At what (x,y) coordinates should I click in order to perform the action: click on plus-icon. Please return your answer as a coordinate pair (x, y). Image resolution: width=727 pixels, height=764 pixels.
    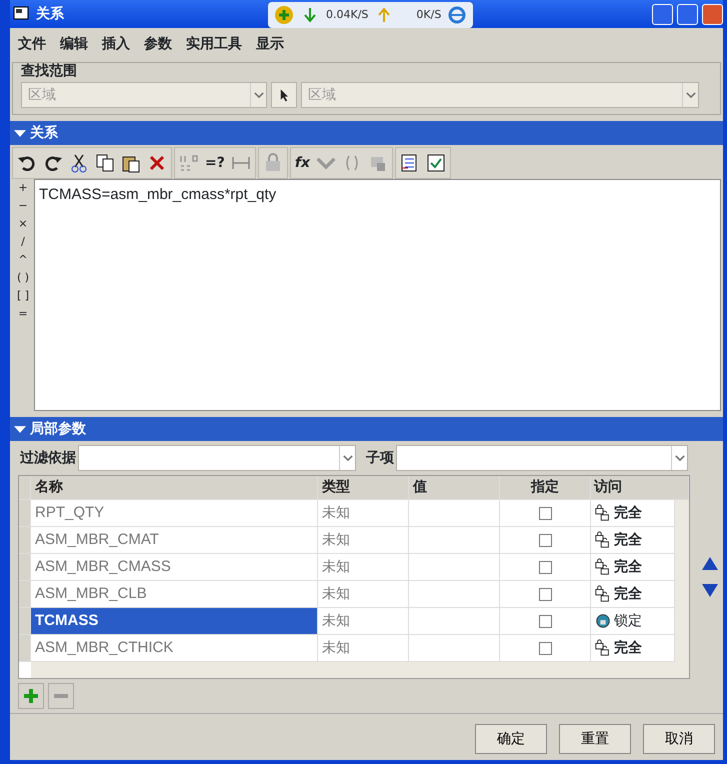
    Looking at the image, I should click on (31, 696).